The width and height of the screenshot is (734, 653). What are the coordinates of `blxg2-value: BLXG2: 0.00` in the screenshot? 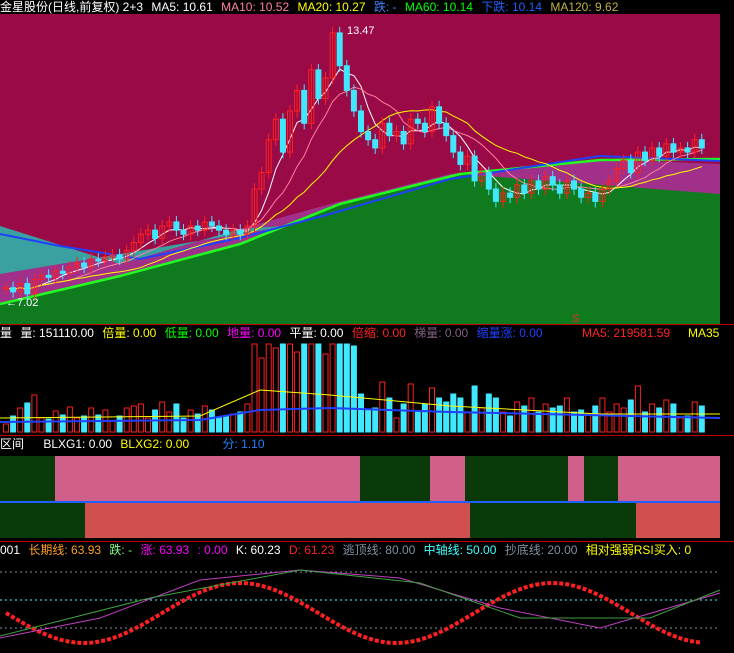 It's located at (155, 444).